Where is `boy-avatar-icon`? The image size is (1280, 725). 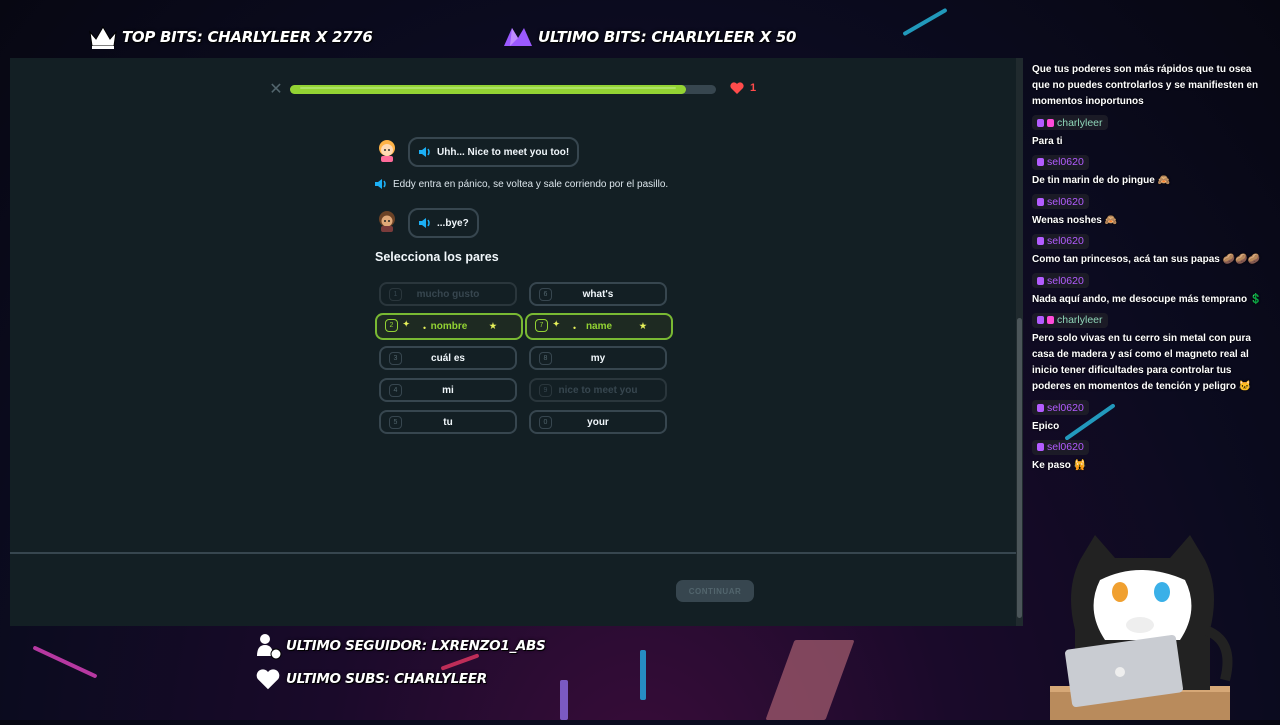
boy-avatar-icon is located at coordinates (387, 221).